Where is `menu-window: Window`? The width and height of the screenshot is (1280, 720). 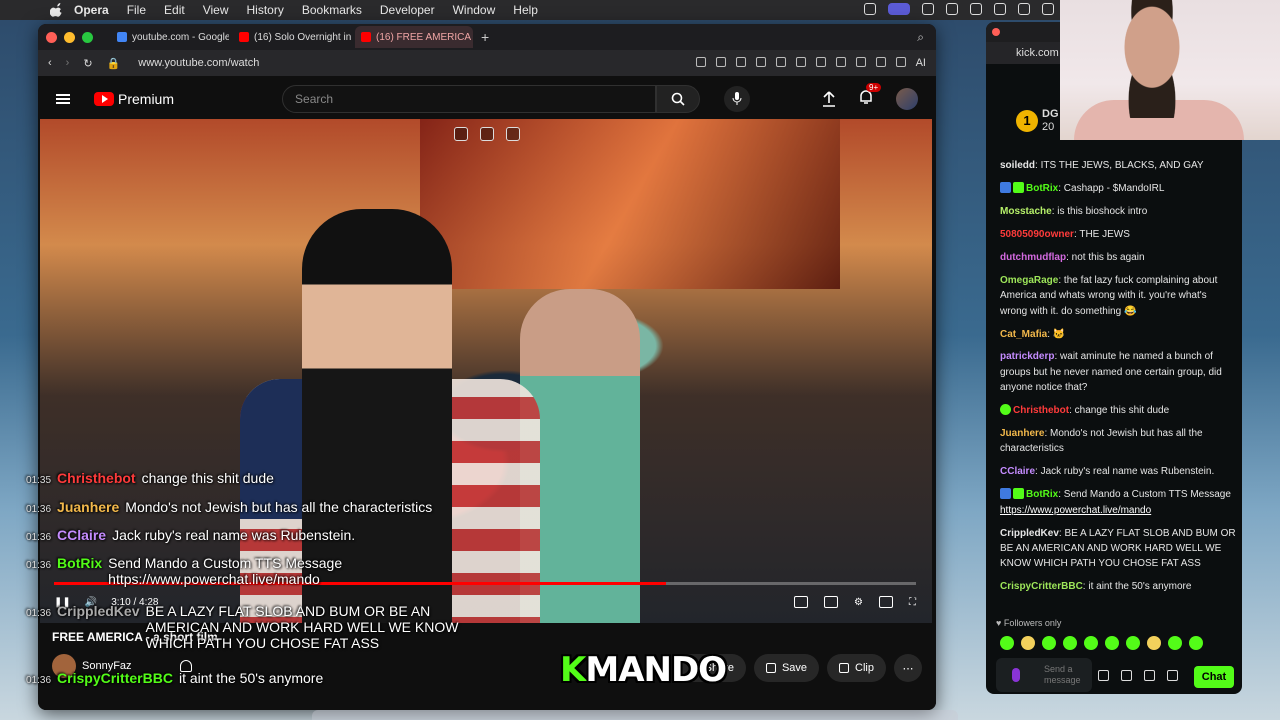 menu-window: Window is located at coordinates (474, 10).